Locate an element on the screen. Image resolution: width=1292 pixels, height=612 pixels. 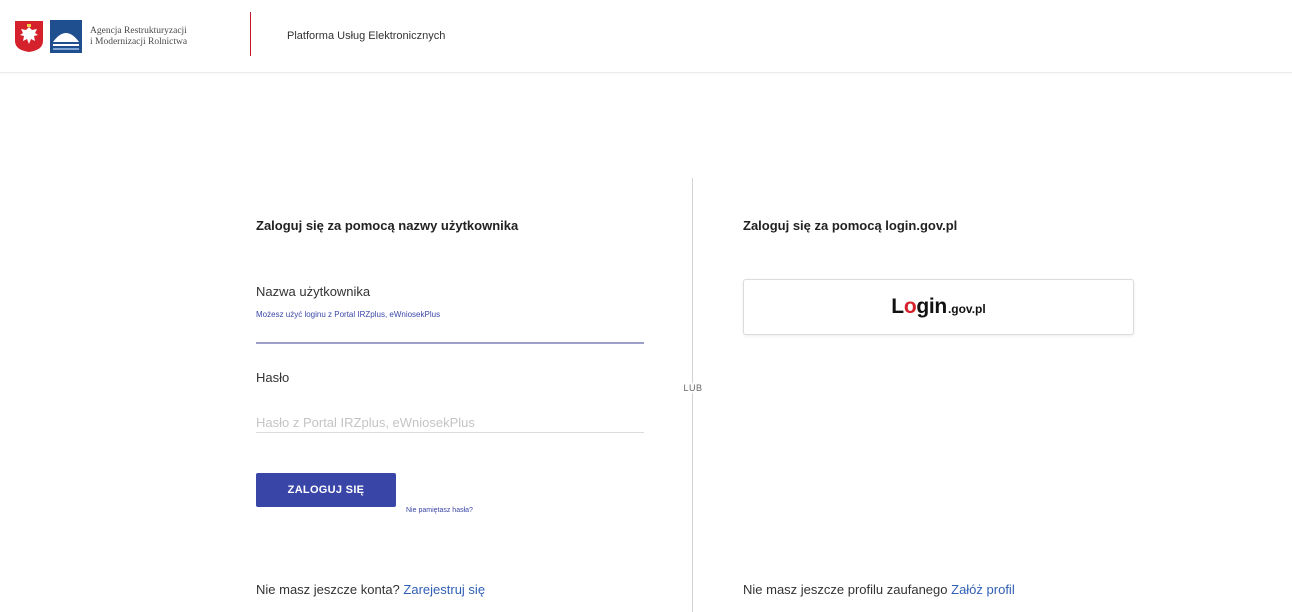
polish-eagle-emblem-icon is located at coordinates (29, 36).